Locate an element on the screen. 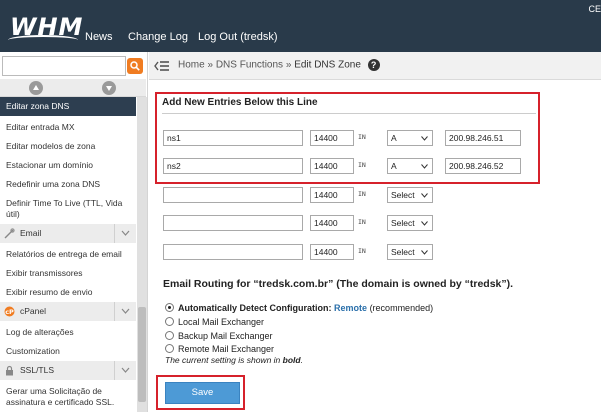 The width and height of the screenshot is (601, 412). help-icon: ? is located at coordinates (373, 65).